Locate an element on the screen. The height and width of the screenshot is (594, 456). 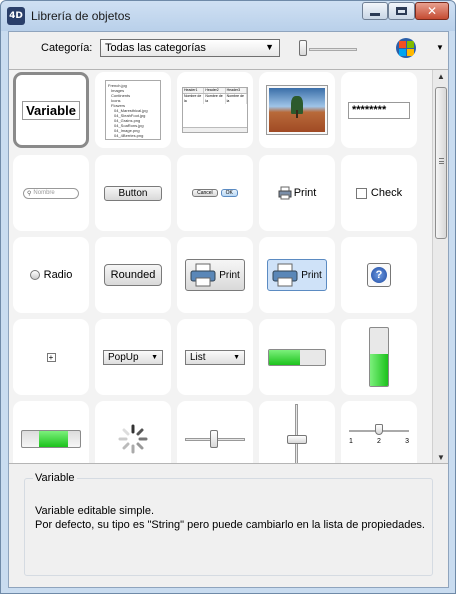
dropdown-list-label: List is located at coordinates (198, 357).